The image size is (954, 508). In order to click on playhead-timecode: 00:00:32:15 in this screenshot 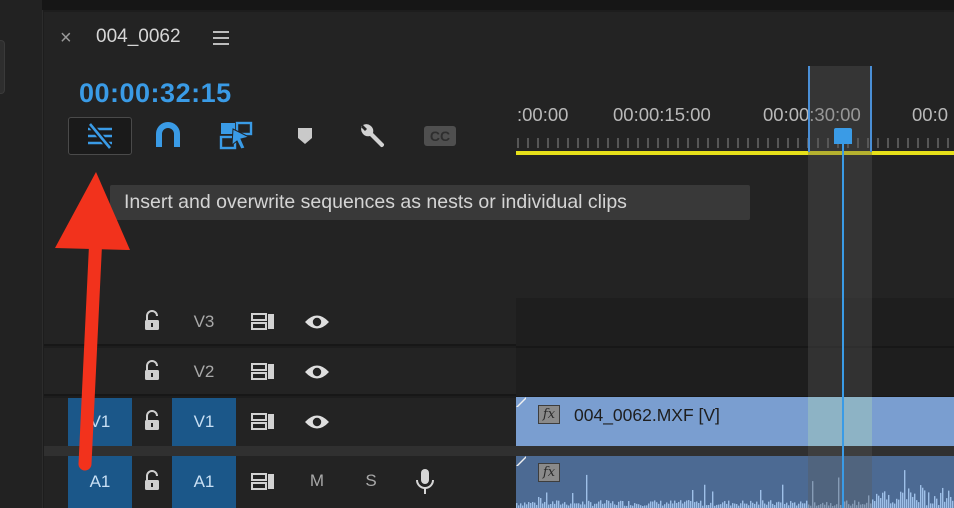, I will do `click(155, 93)`.